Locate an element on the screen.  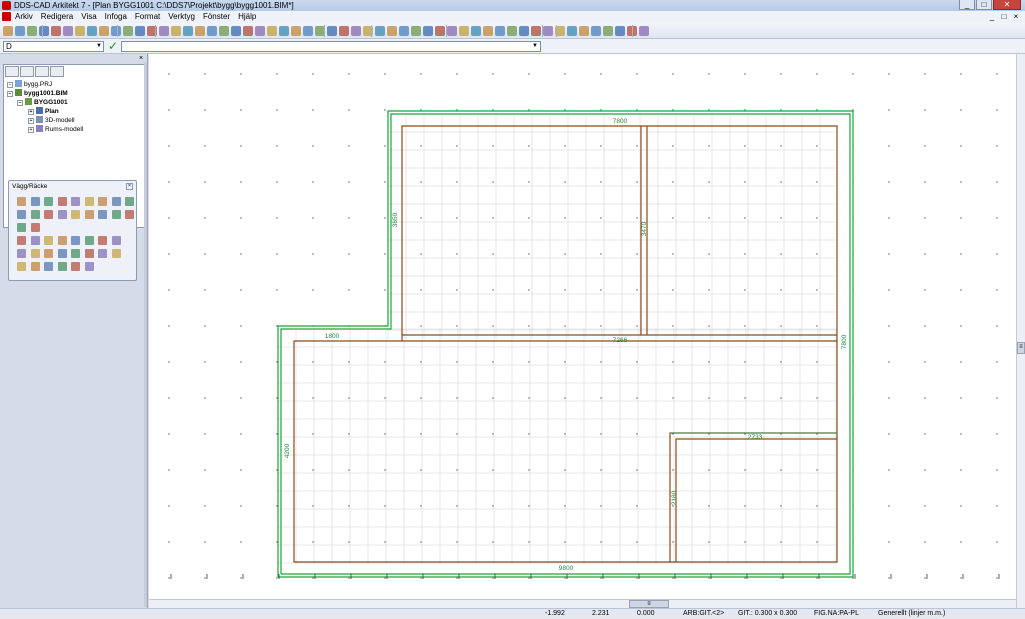
menu-format: Format is located at coordinates (147, 17).